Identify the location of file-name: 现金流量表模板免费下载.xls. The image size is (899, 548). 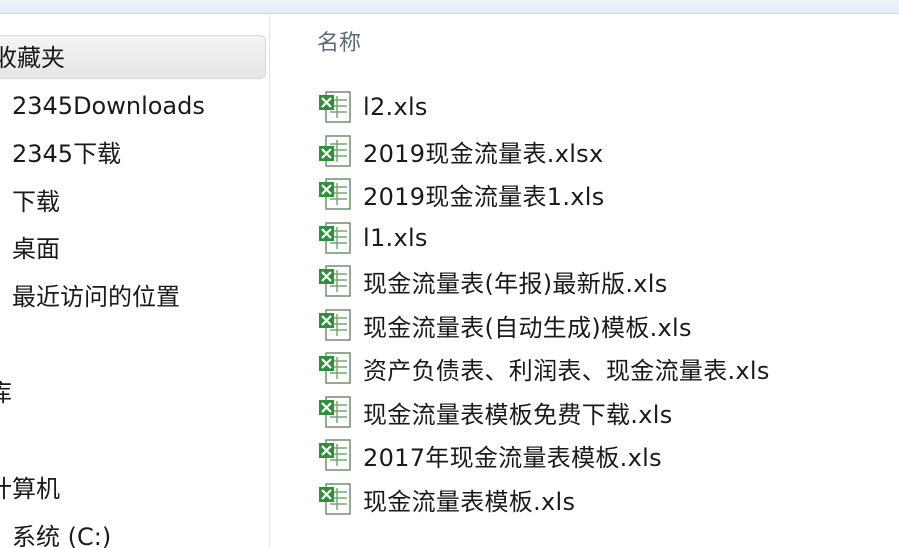
(518, 414).